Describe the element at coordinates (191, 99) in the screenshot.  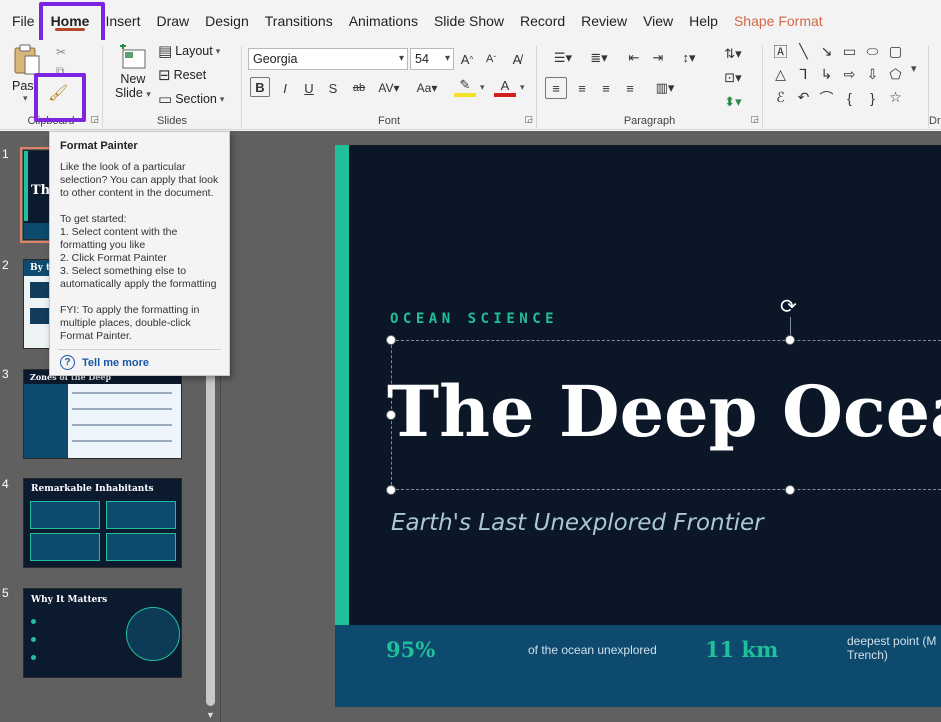
I see `section-button: ▭ Section ▾` at that location.